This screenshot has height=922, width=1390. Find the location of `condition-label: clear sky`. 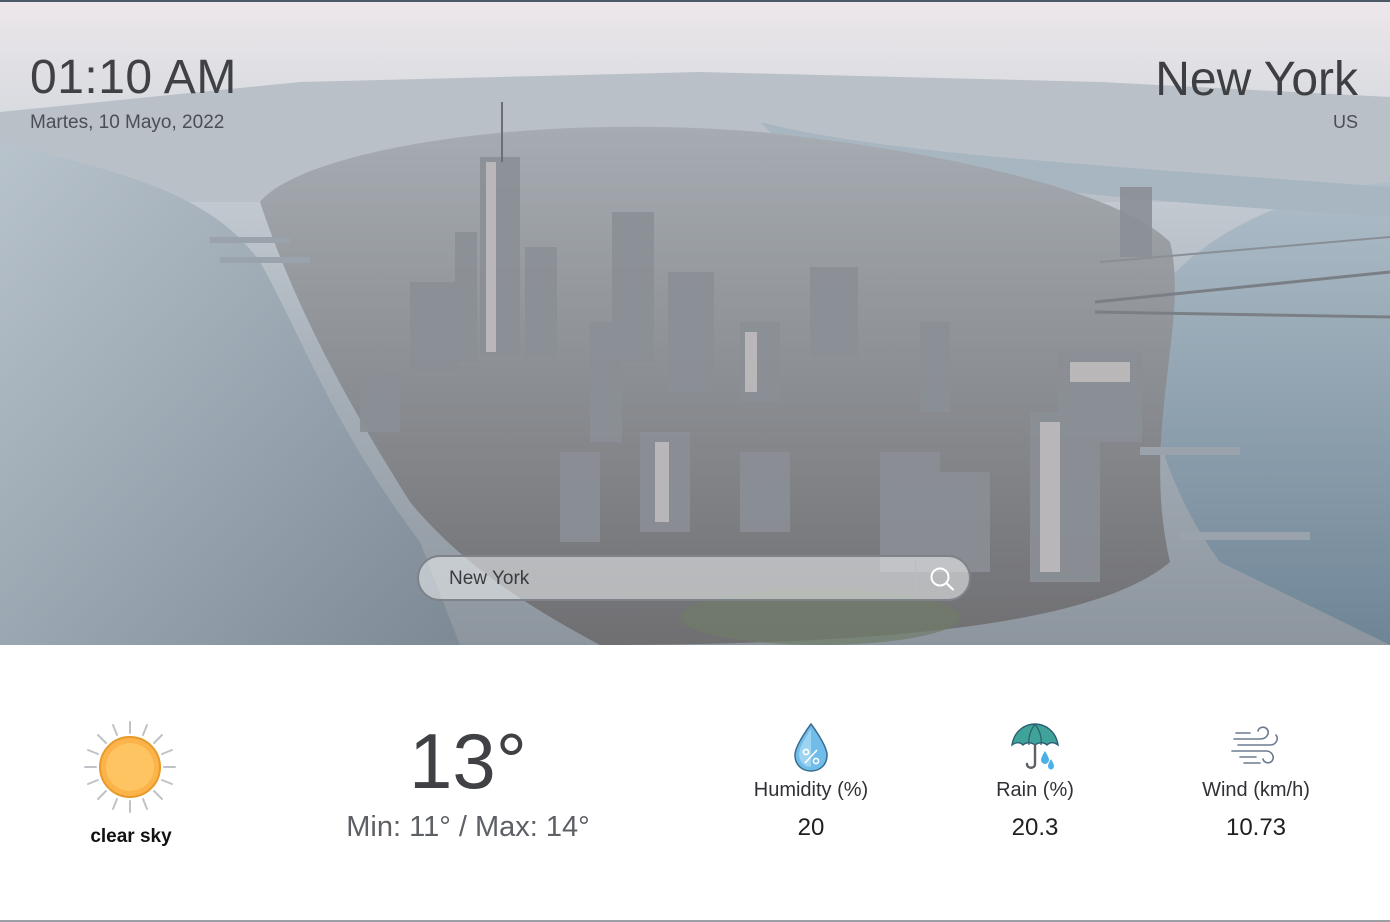

condition-label: clear sky is located at coordinates (131, 836).